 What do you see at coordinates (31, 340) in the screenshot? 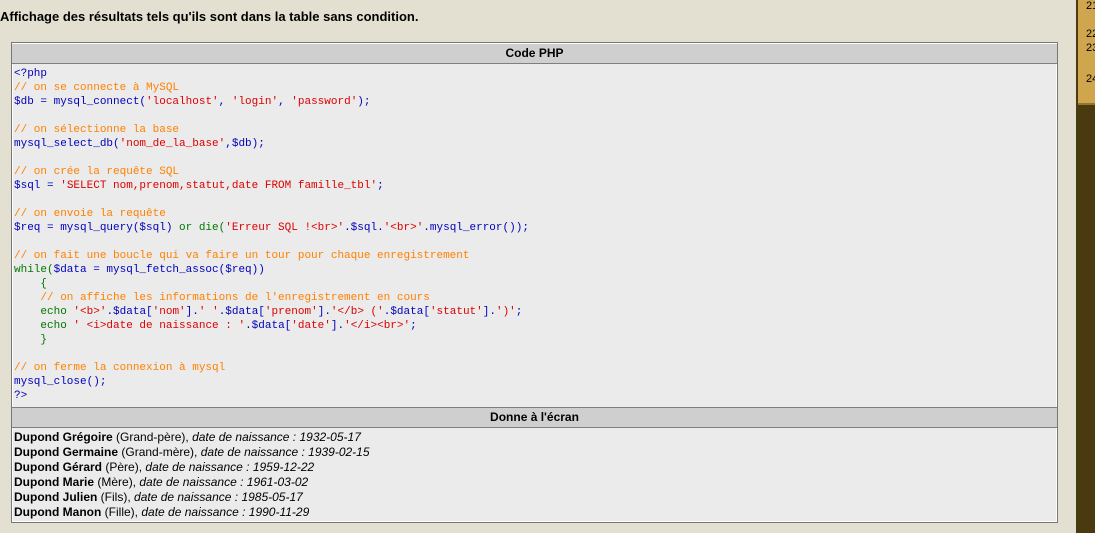
I see `code-token: }` at bounding box center [31, 340].